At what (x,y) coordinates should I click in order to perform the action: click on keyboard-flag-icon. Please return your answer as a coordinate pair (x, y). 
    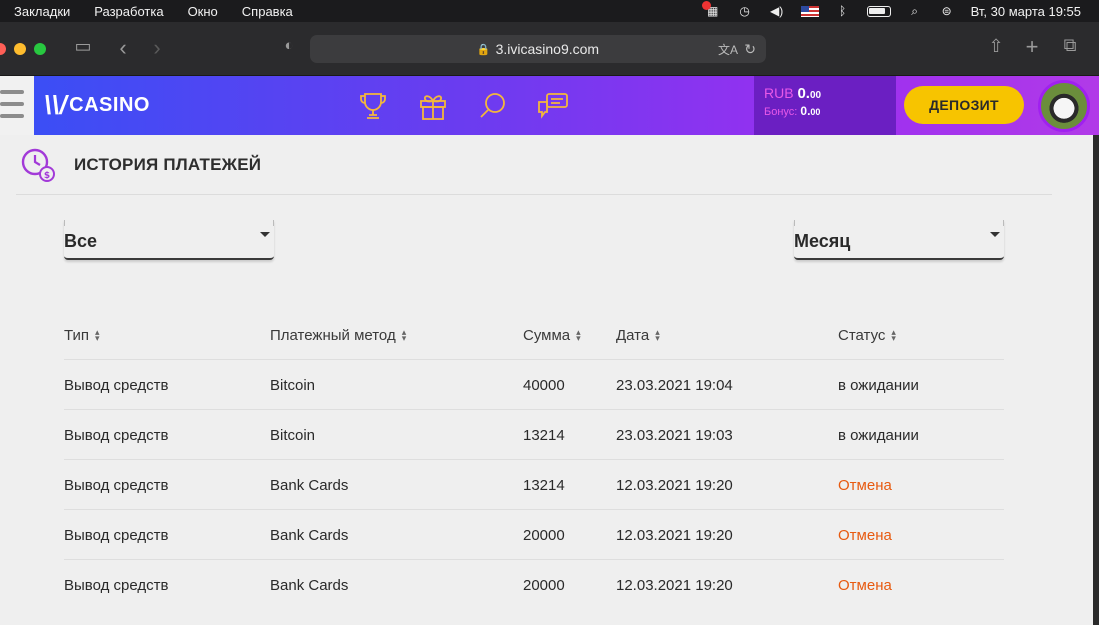
    Looking at the image, I should click on (809, 11).